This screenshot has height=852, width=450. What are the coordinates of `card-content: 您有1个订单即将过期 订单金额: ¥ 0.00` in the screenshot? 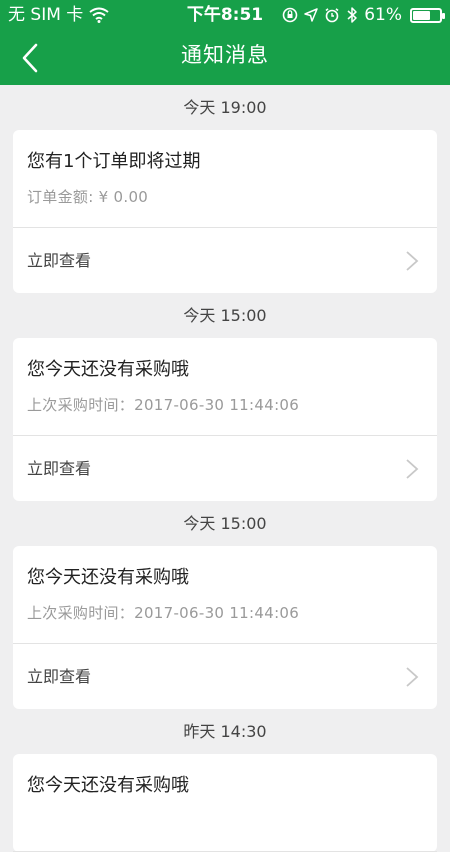 It's located at (225, 179).